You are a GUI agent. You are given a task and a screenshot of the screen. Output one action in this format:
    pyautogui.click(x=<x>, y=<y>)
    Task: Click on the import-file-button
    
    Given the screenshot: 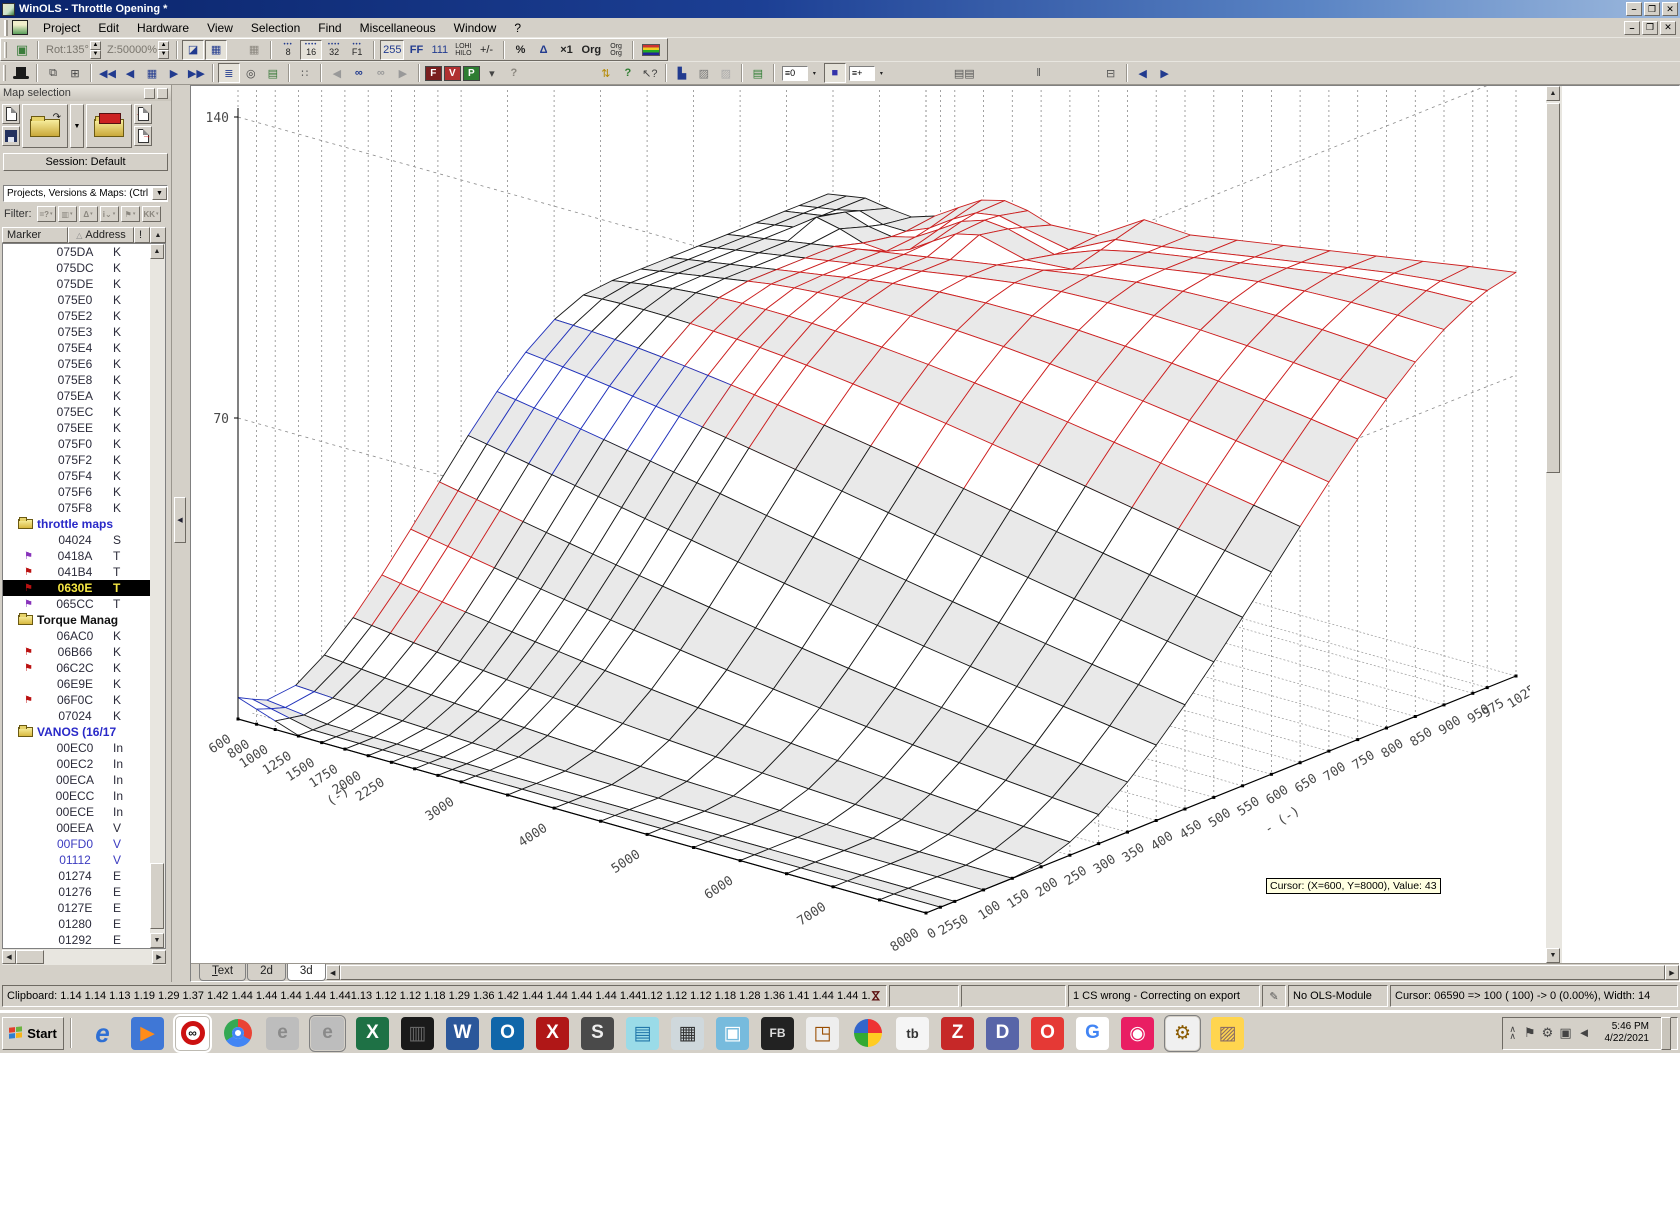 What is the action you would take?
    pyautogui.click(x=109, y=126)
    